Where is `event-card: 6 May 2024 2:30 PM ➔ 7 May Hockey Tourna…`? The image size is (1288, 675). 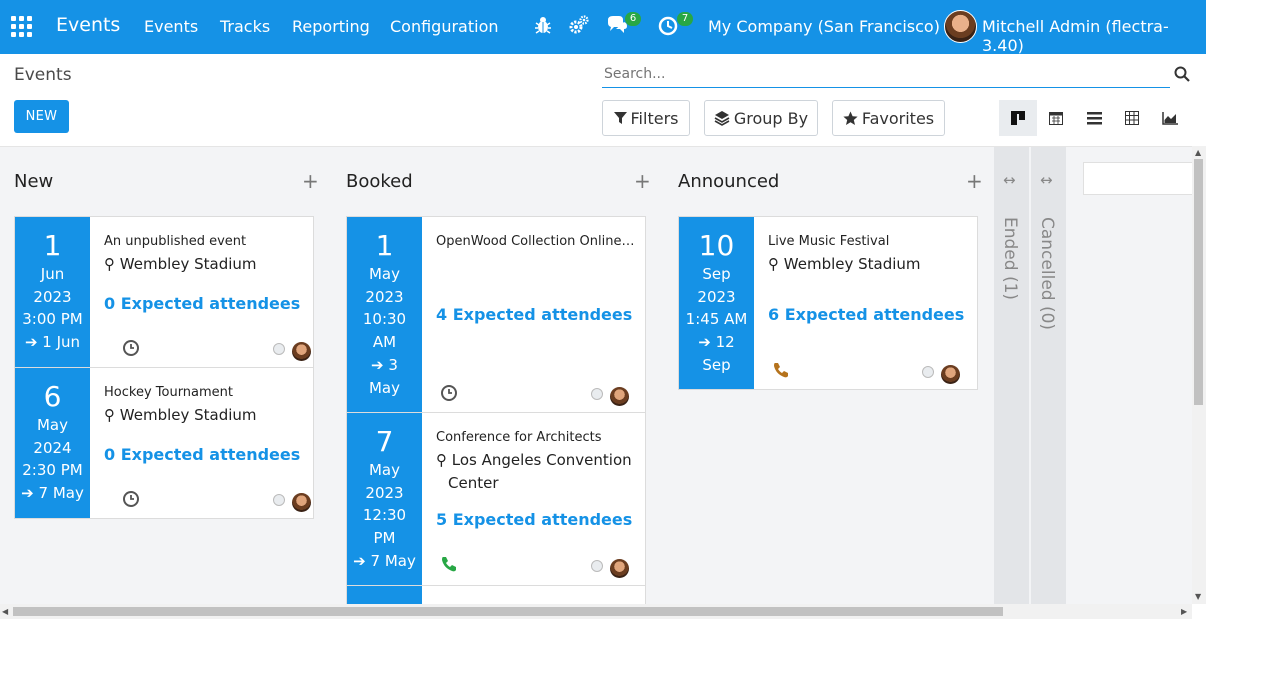
event-card: 6 May 2024 2:30 PM ➔ 7 May Hockey Tourna… is located at coordinates (164, 443).